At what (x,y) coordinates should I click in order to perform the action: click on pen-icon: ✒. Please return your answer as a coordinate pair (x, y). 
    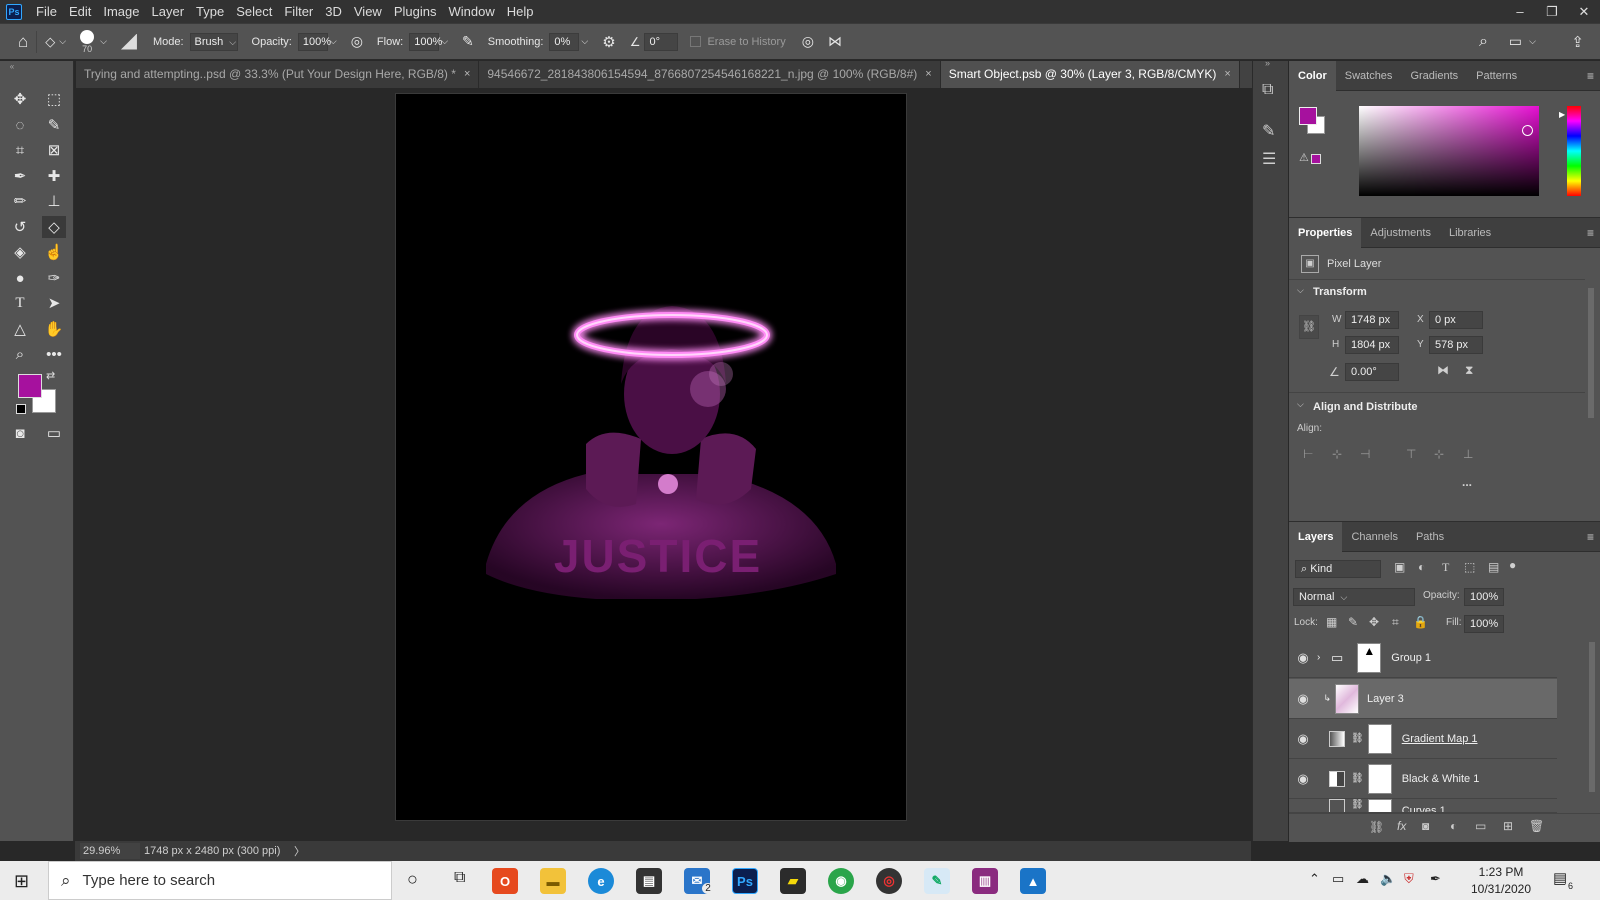
    Looking at the image, I should click on (1435, 879).